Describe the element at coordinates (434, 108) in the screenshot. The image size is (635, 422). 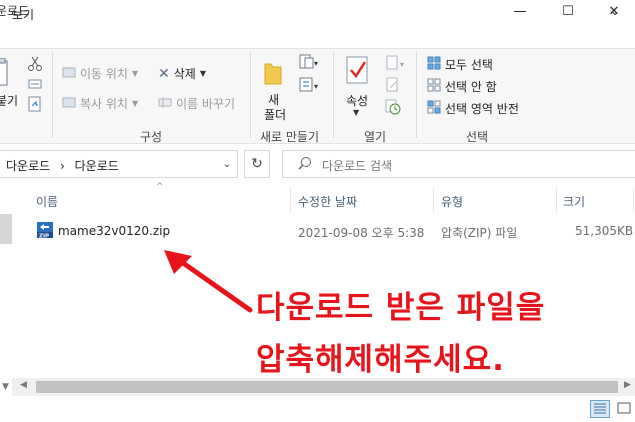
I see `invert-selection-icon` at that location.